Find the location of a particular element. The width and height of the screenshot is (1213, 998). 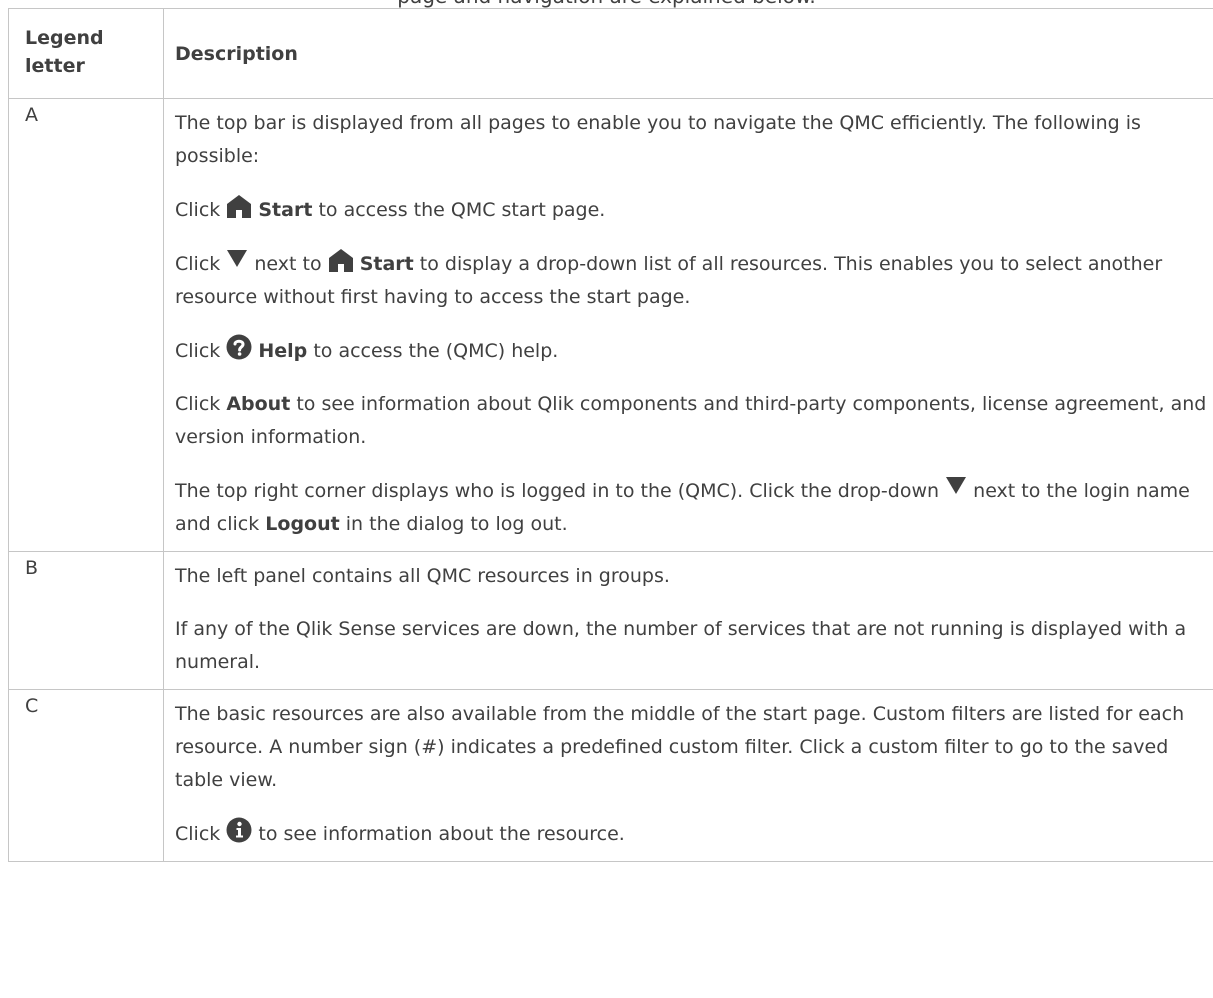

legend-letter-cell: B is located at coordinates (86, 620).